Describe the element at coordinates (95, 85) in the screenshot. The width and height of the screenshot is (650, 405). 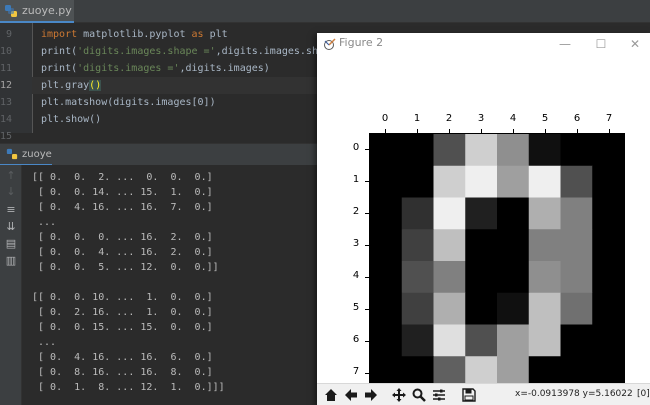
I see `code-token: ()` at that location.